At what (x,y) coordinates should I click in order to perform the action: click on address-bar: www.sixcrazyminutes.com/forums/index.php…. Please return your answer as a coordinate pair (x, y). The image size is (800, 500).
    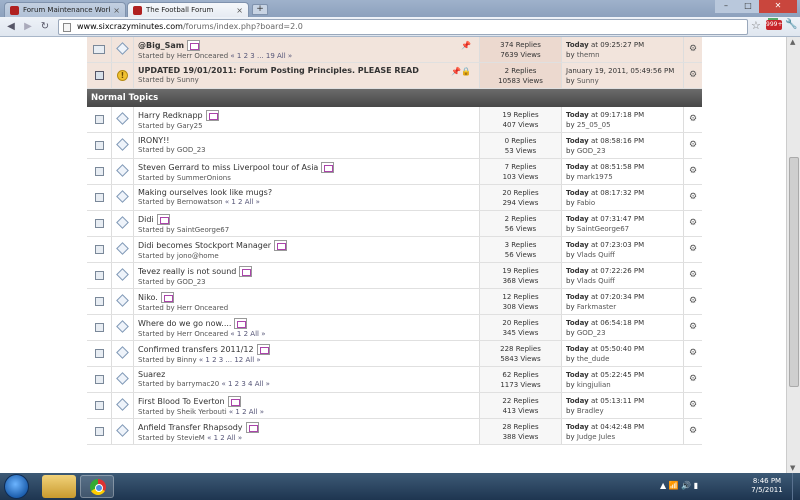
    Looking at the image, I should click on (403, 27).